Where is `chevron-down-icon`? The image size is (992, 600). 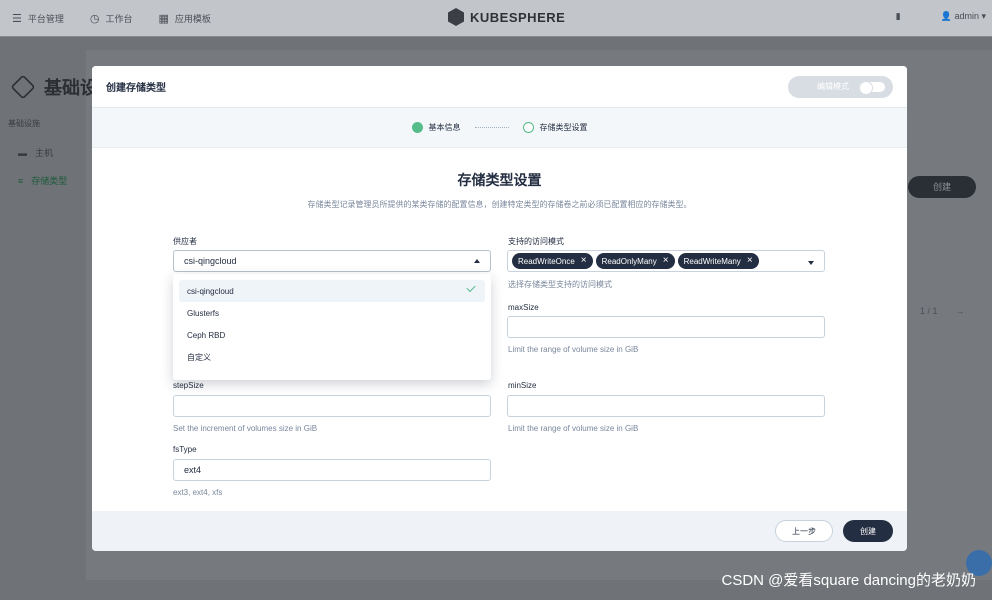 chevron-down-icon is located at coordinates (811, 263).